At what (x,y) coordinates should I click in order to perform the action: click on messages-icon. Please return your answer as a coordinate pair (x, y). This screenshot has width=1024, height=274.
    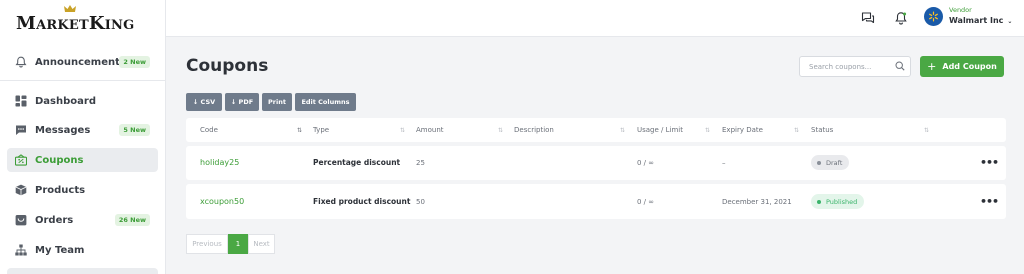
    Looking at the image, I should click on (868, 18).